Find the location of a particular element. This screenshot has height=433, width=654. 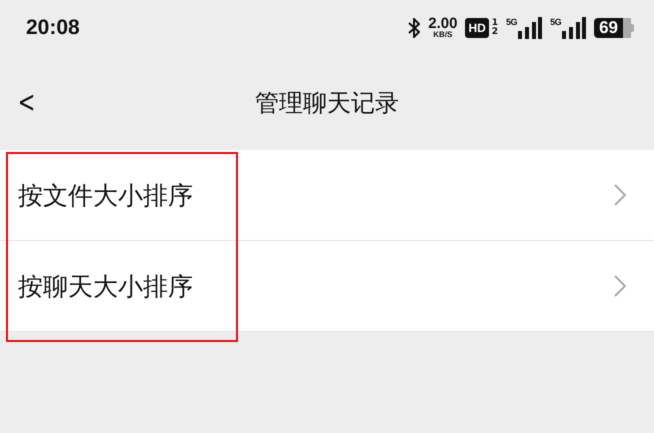

speed-unit: KB/S is located at coordinates (442, 35).